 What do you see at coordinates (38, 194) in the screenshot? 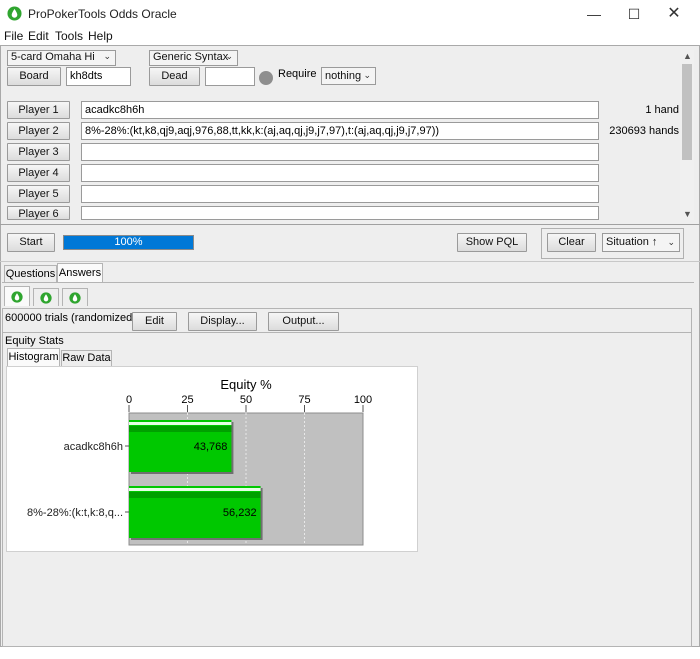
I see `player-5-button: Player 5` at bounding box center [38, 194].